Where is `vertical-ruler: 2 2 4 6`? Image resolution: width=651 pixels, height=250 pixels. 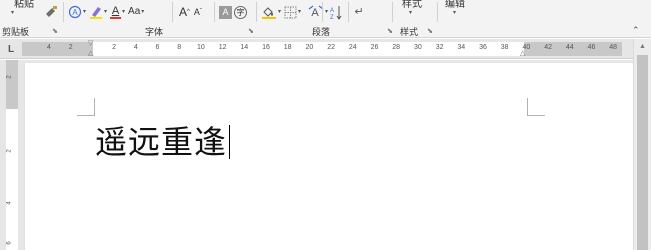 vertical-ruler: 2 2 4 6 is located at coordinates (12, 155).